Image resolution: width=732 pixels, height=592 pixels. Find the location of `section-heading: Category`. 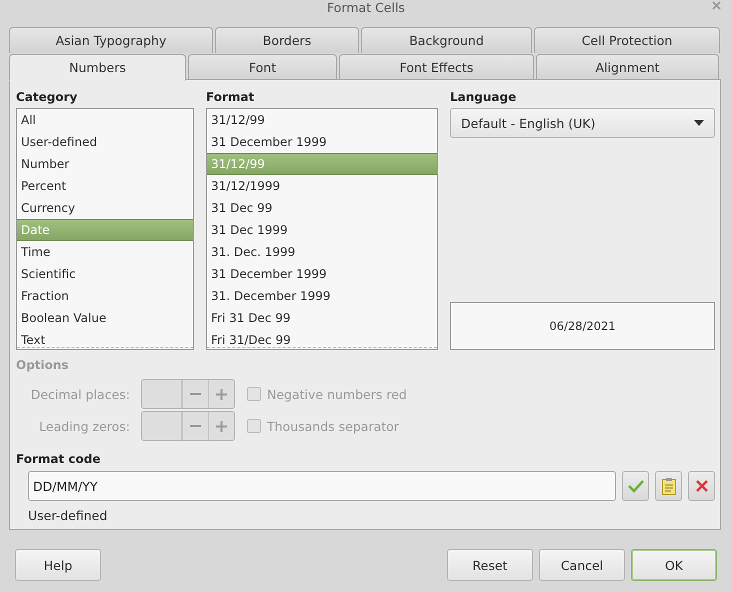

section-heading: Category is located at coordinates (47, 97).